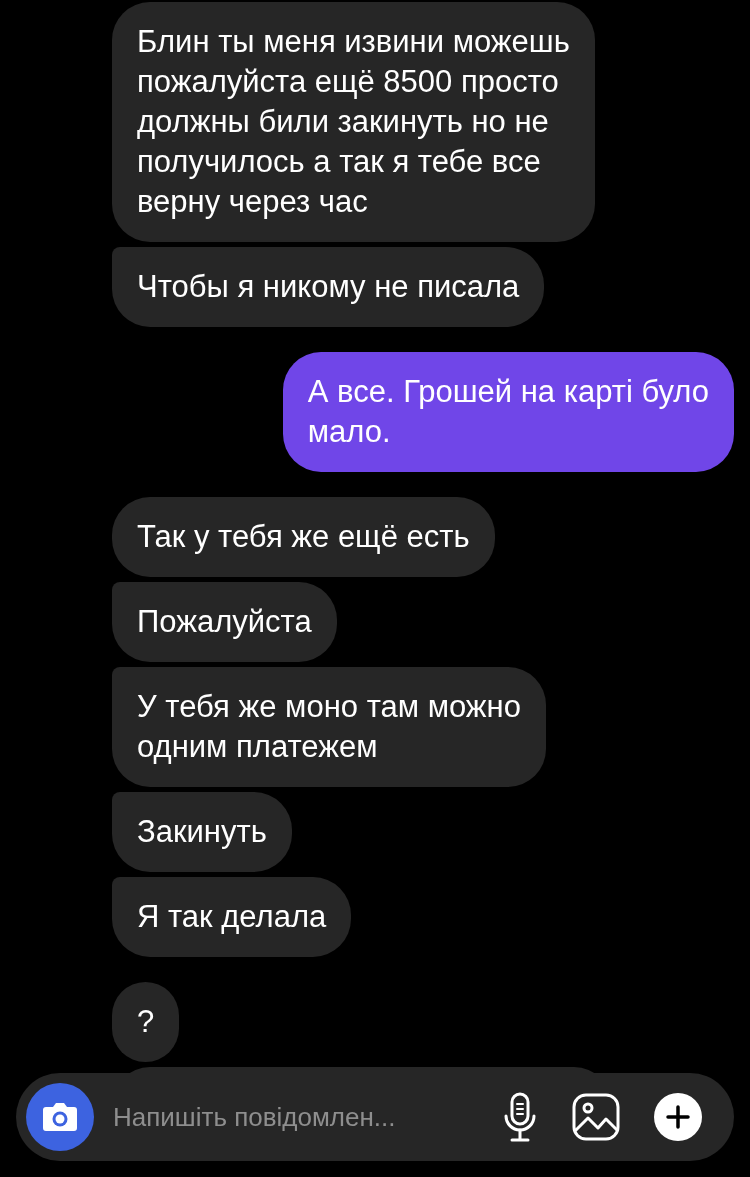 Image resolution: width=750 pixels, height=1177 pixels. I want to click on plus-icon, so click(678, 1117).